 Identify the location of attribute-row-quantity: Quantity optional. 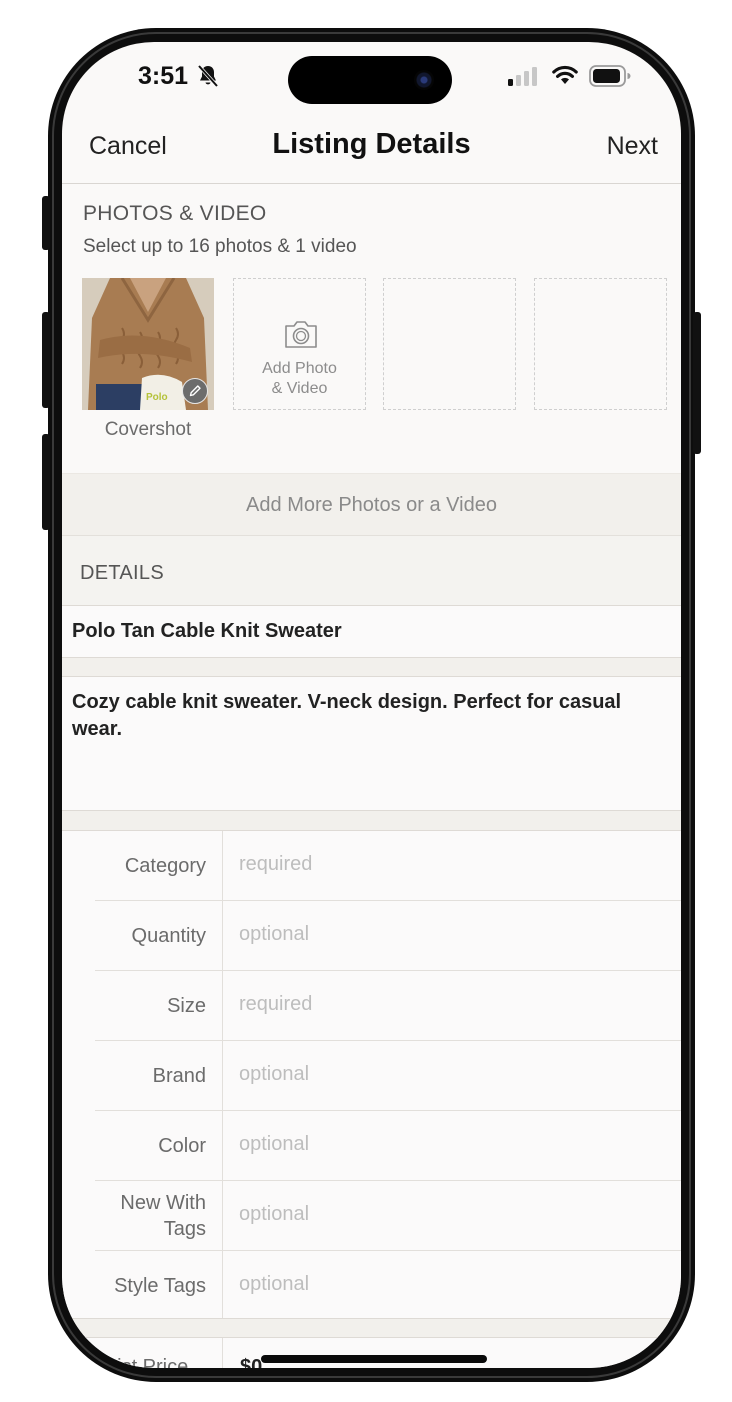
(371, 936).